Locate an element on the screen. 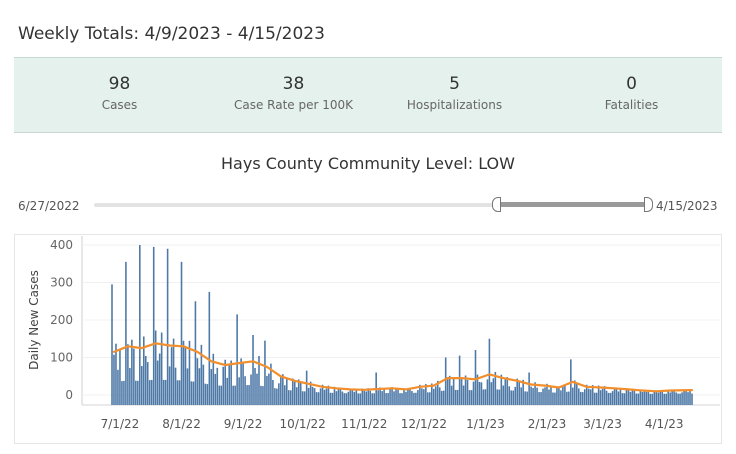  x-tick-label: 7/1/22 is located at coordinates (120, 424).